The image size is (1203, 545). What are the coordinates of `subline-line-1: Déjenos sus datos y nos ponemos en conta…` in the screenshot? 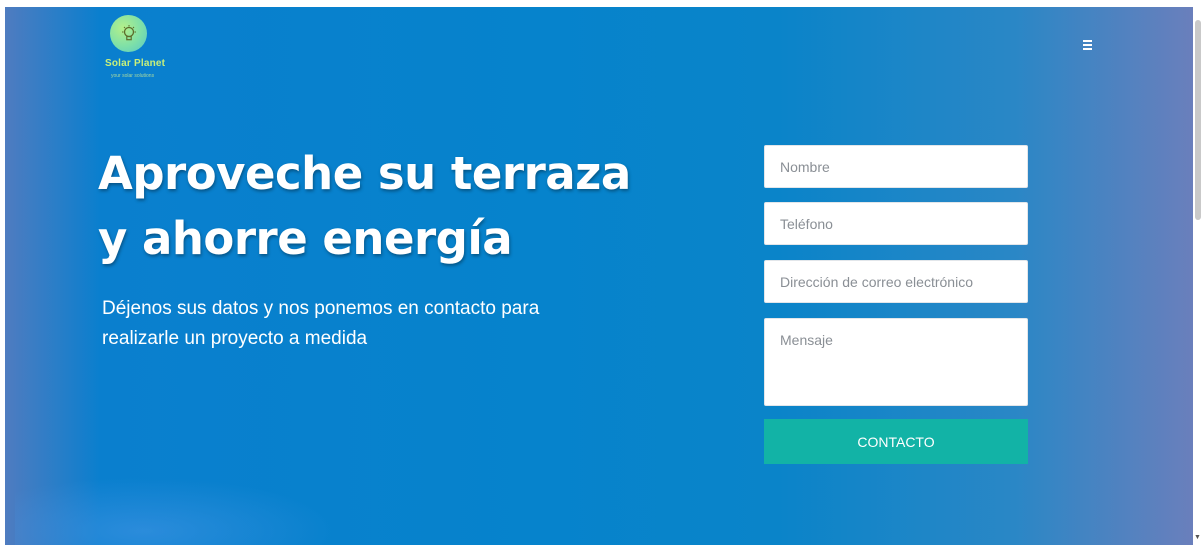 It's located at (321, 308).